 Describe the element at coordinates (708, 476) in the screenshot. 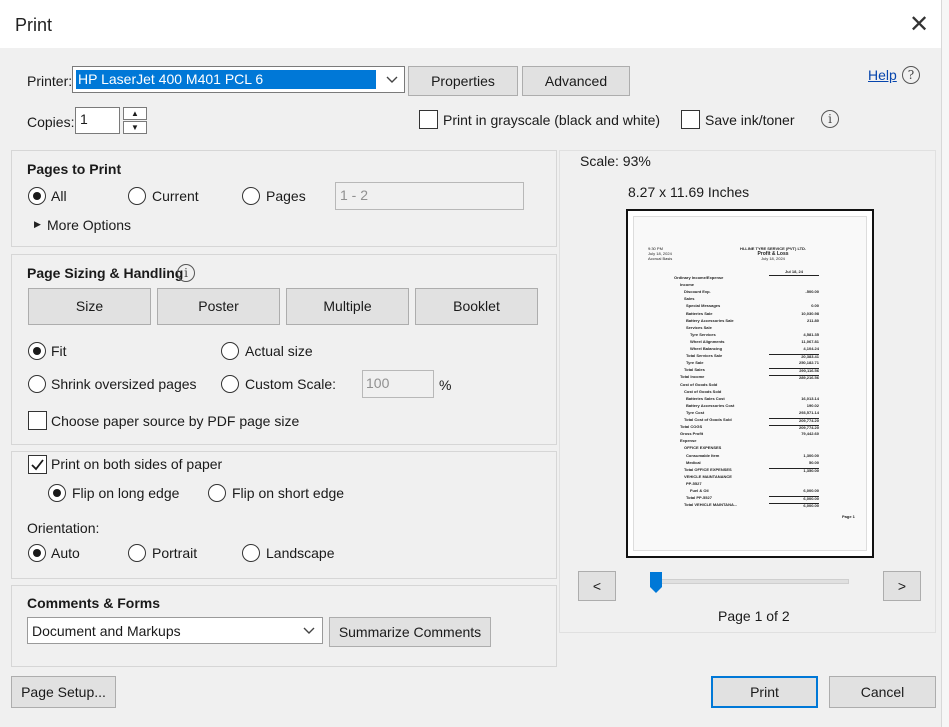

I see `report-line: VEHICLE MAINTANANCE` at that location.